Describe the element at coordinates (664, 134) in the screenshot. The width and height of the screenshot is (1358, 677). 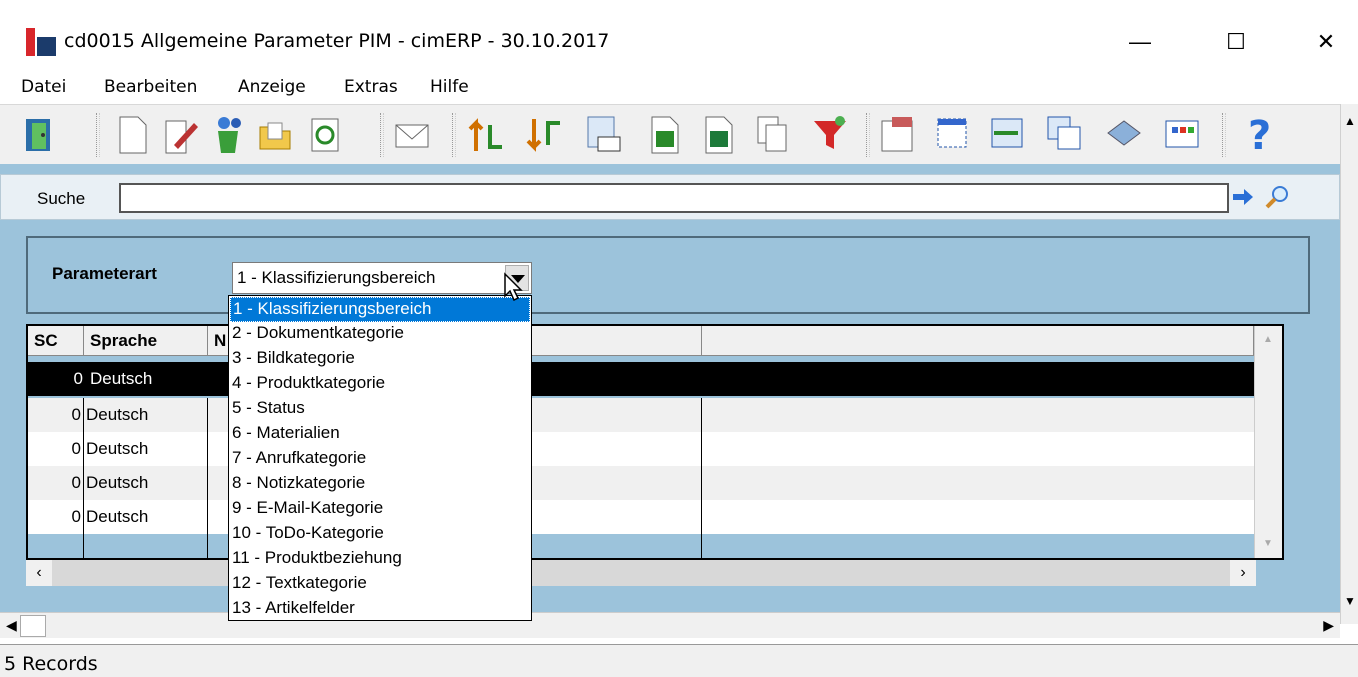
I see `export-icon` at that location.